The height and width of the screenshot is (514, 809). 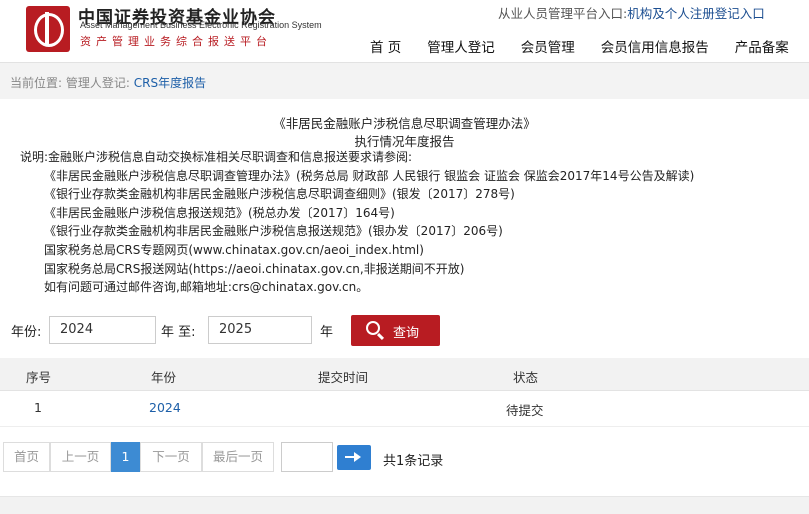 I want to click on page-jump-input, so click(x=307, y=457).